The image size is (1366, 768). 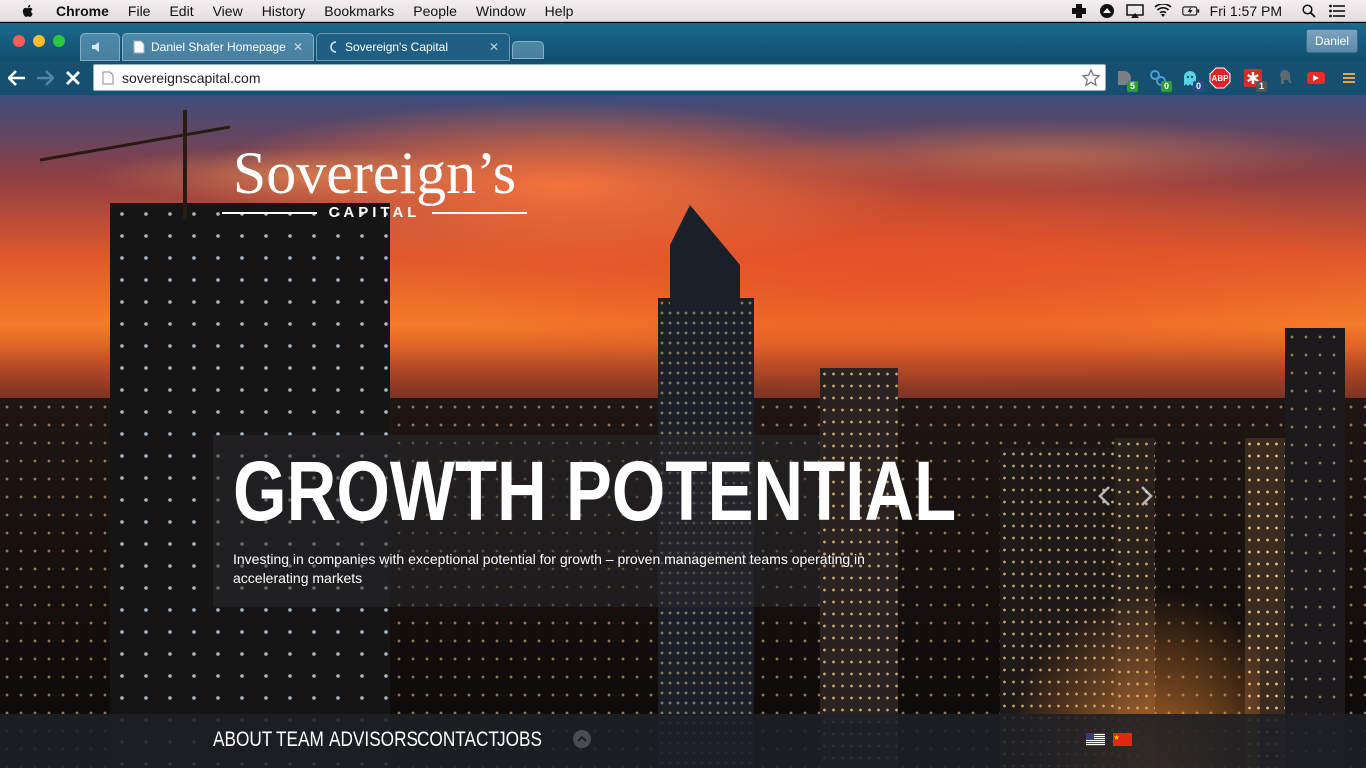 What do you see at coordinates (519, 740) in the screenshot?
I see `nav-jobs: JOBS` at bounding box center [519, 740].